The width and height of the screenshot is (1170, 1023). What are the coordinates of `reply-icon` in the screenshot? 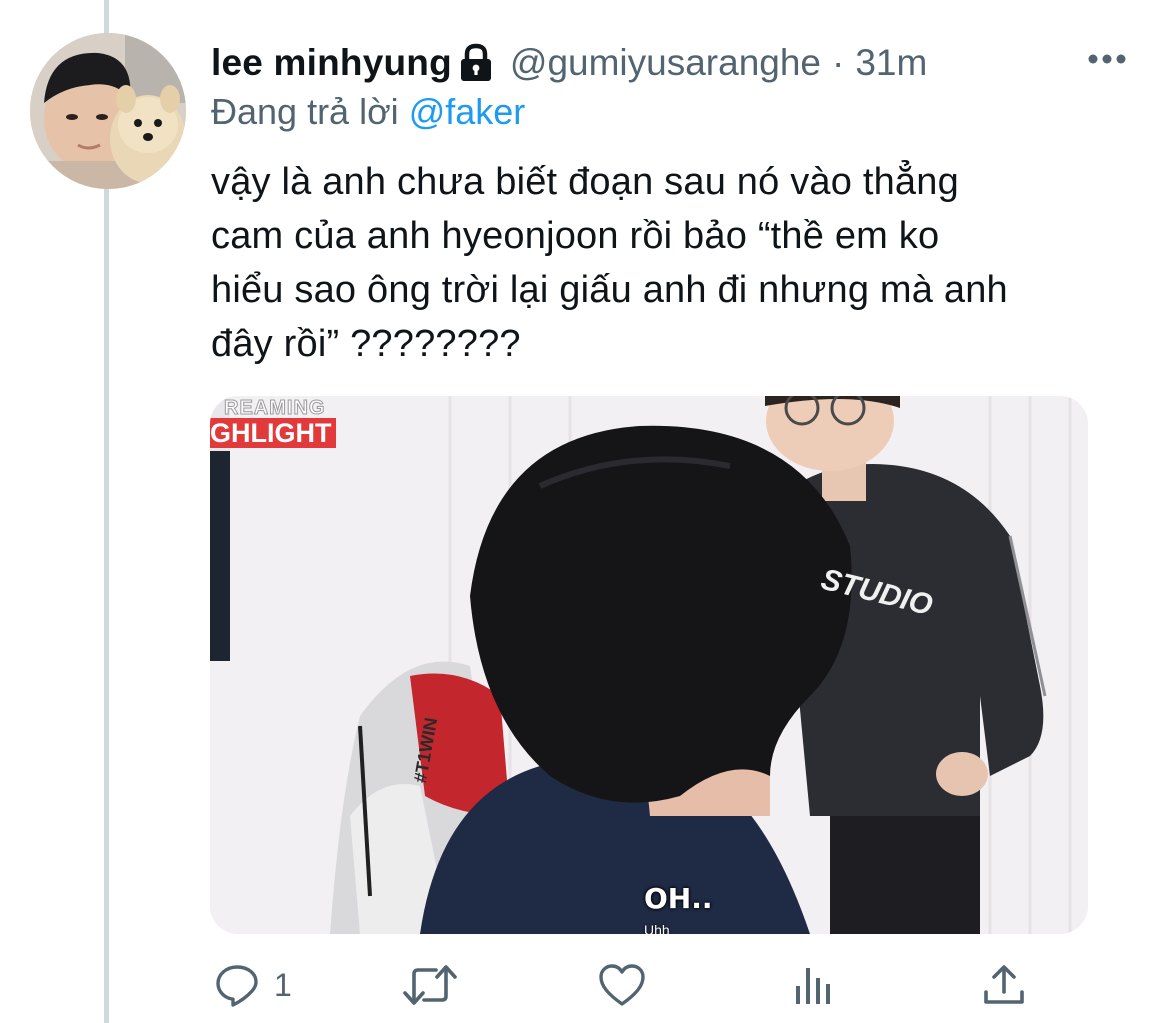 It's located at (237, 986).